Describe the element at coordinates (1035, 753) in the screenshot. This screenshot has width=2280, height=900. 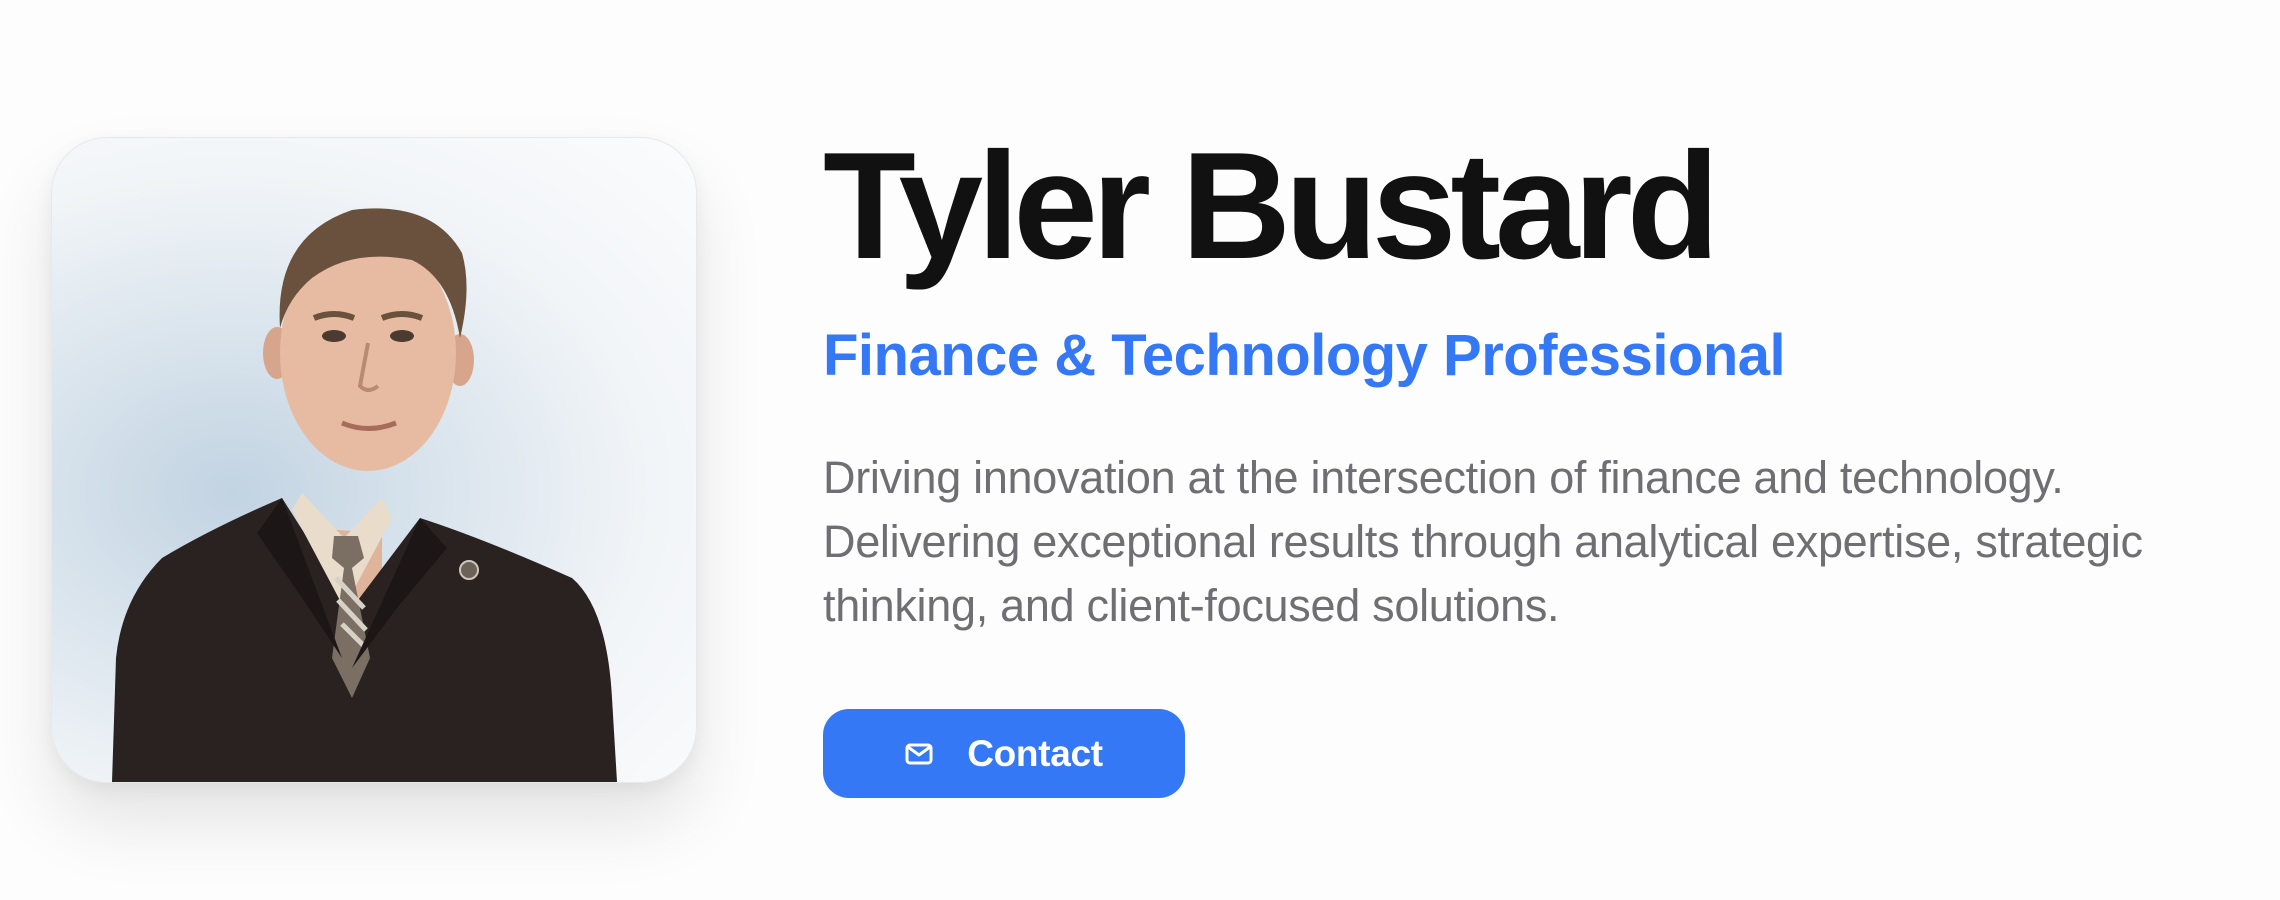
I see `contact-button-label: Contact` at that location.